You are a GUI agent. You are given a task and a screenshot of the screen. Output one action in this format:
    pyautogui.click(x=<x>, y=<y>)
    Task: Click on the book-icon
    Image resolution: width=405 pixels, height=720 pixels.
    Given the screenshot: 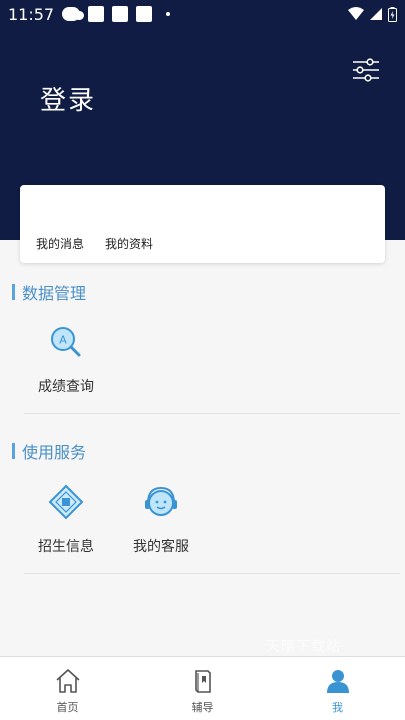 What is the action you would take?
    pyautogui.click(x=202, y=681)
    